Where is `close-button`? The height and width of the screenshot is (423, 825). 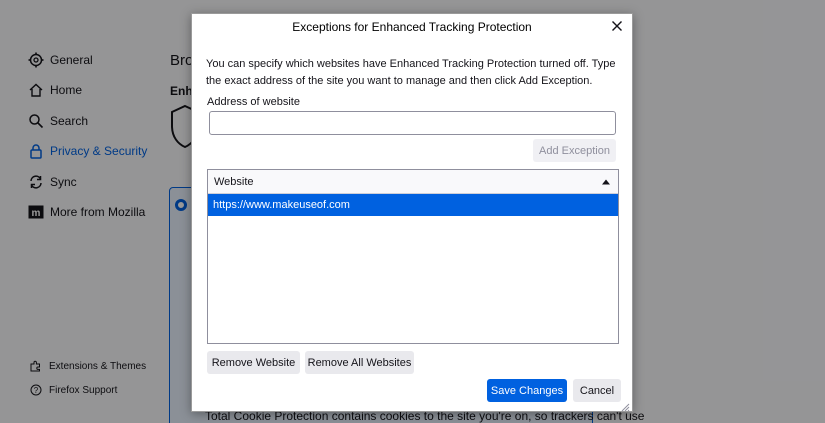
close-button is located at coordinates (617, 27).